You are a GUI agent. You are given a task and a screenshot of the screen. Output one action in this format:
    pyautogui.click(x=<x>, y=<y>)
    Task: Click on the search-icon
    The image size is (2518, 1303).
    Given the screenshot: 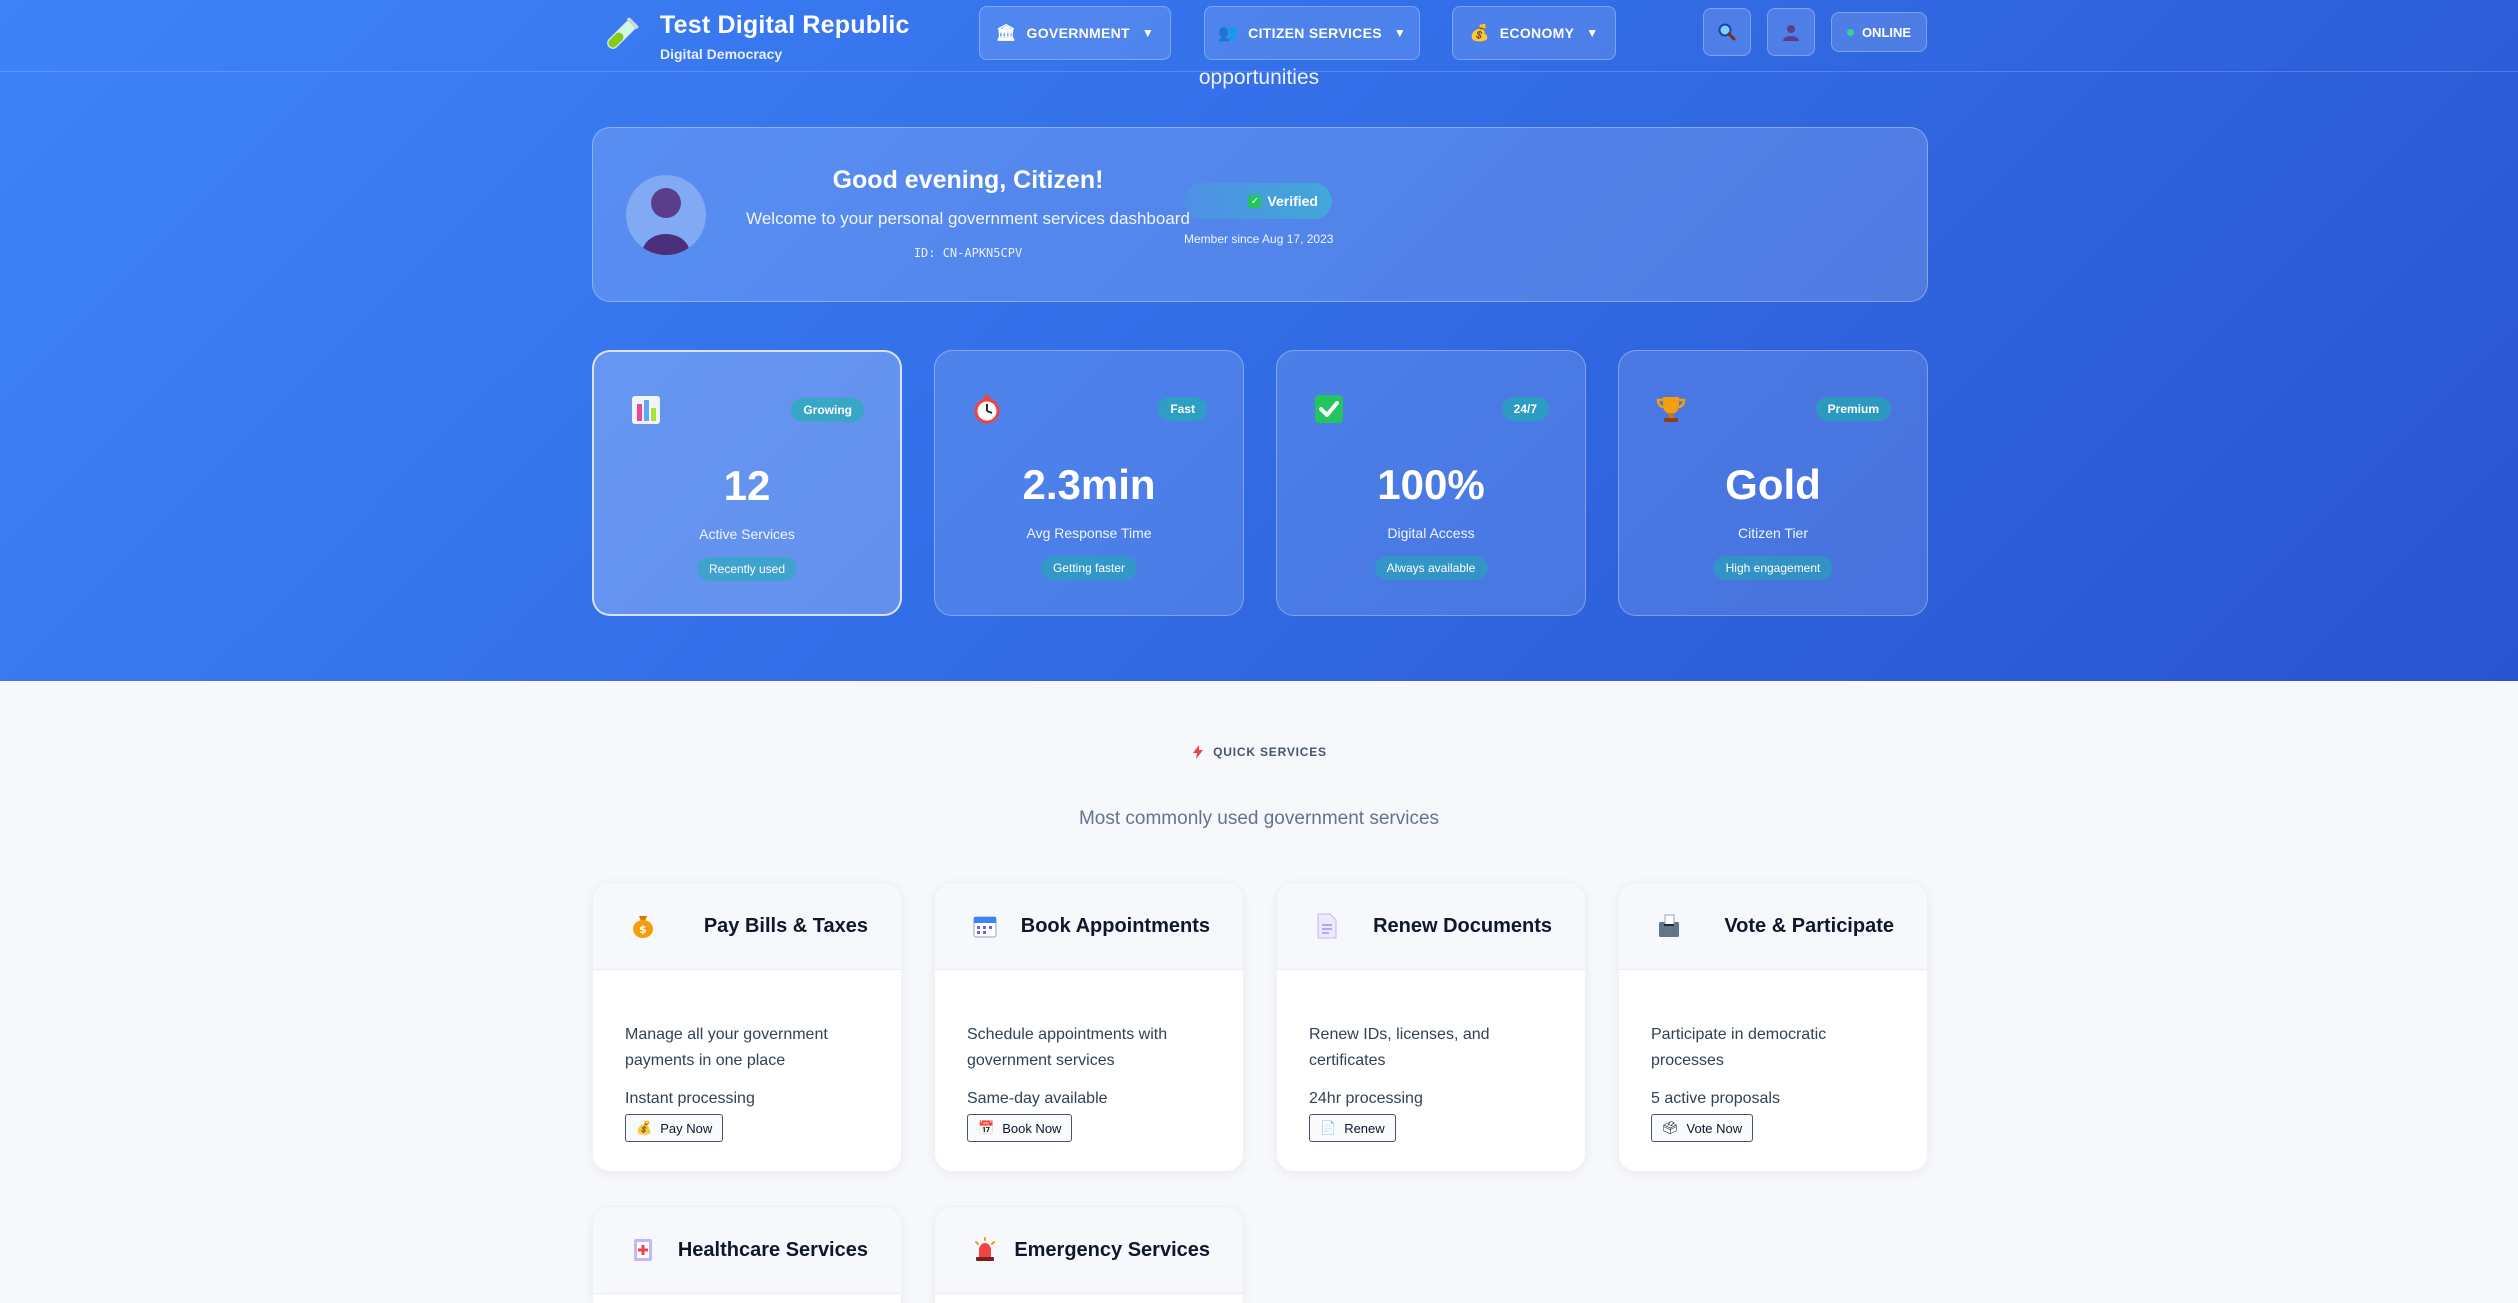 What is the action you would take?
    pyautogui.click(x=1727, y=32)
    